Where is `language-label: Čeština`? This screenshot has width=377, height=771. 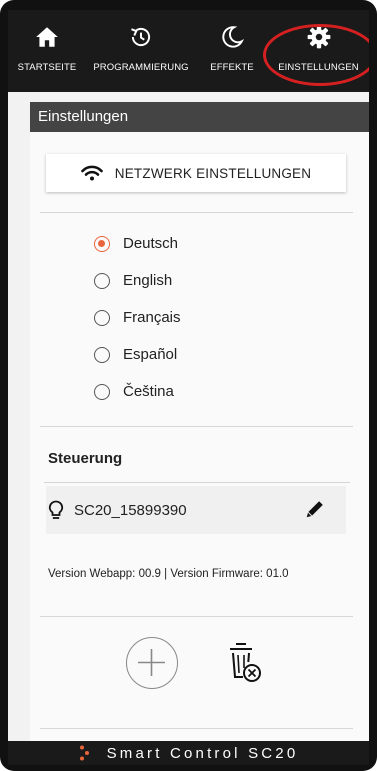
language-label: Čeština is located at coordinates (148, 391).